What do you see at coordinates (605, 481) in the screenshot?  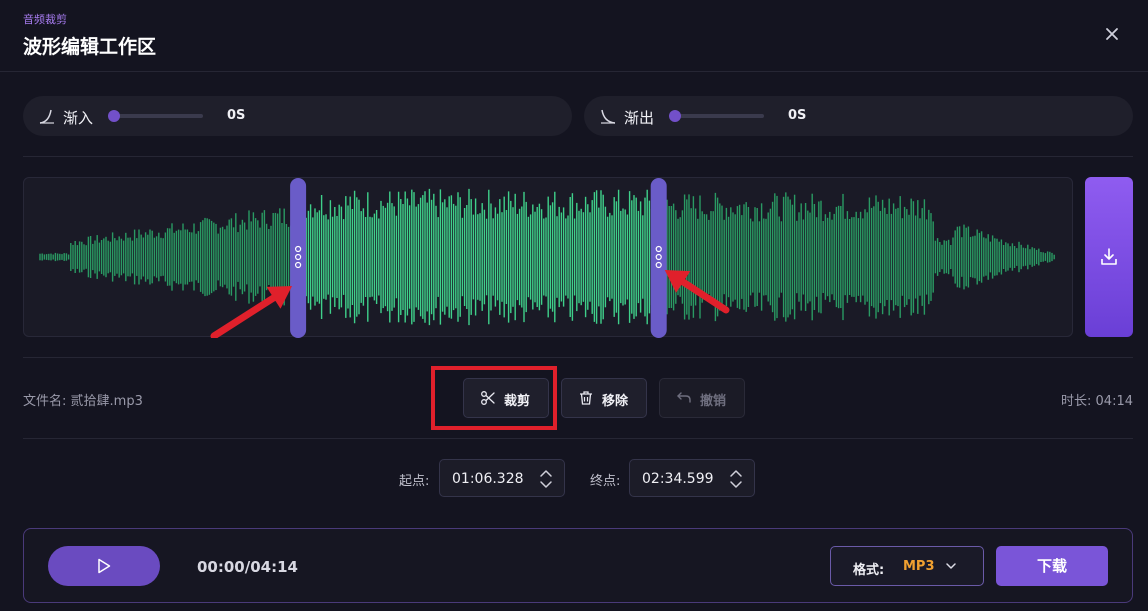 I see `end-time-label: 终点:` at bounding box center [605, 481].